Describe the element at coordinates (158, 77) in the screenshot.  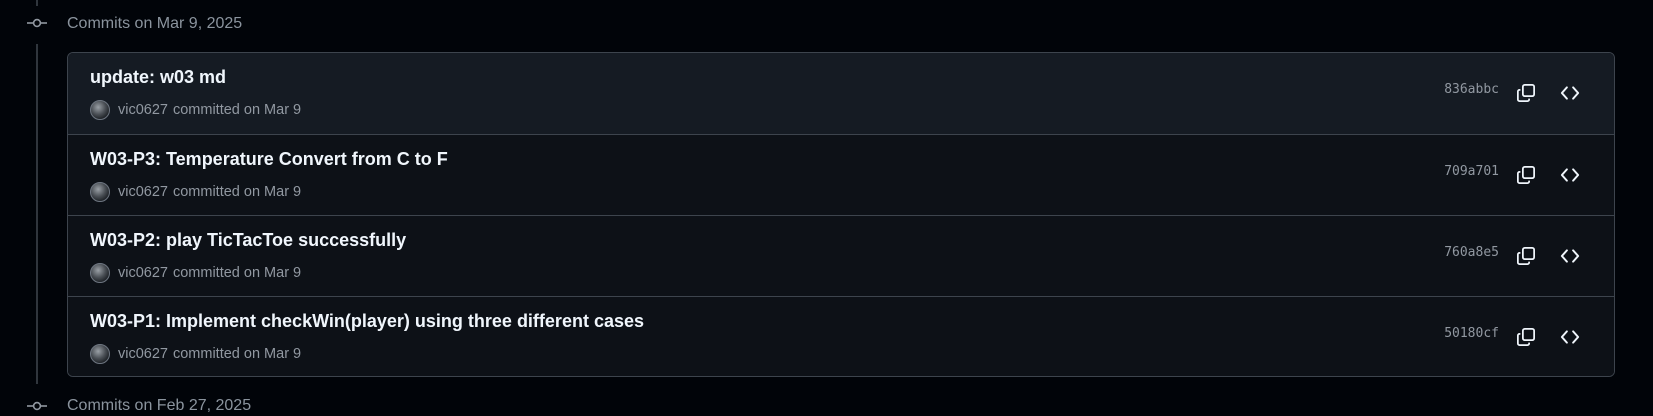
I see `commit-title-link: update: w03 md` at that location.